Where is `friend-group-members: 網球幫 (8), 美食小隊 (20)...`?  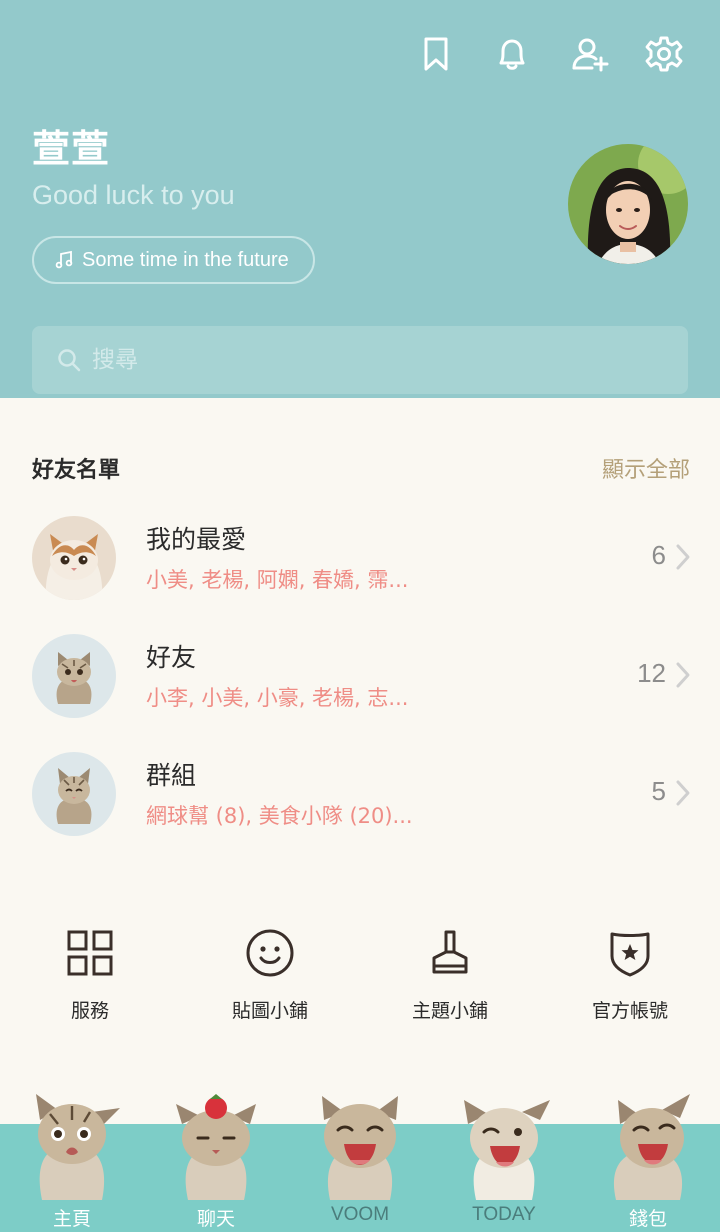
friend-group-members: 網球幫 (8), 美食小隊 (20)... is located at coordinates (279, 816).